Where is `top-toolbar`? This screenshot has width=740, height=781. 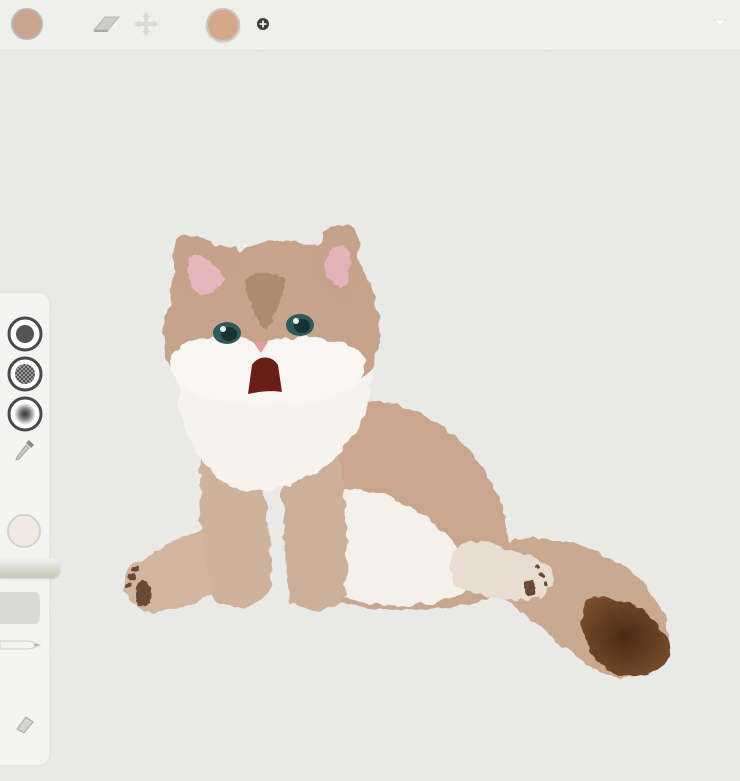 top-toolbar is located at coordinates (370, 25).